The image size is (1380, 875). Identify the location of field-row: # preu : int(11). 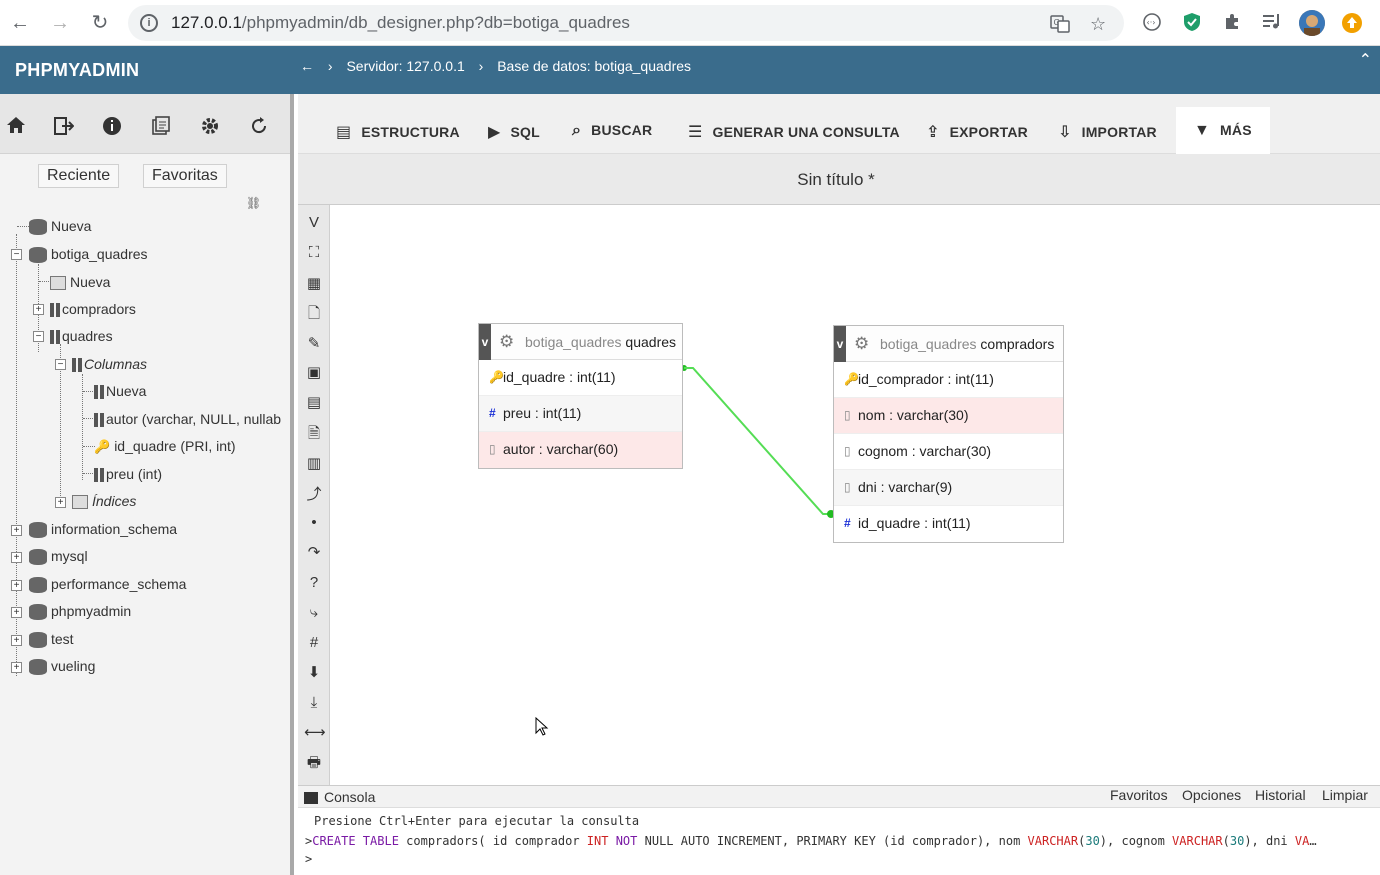
(580, 414).